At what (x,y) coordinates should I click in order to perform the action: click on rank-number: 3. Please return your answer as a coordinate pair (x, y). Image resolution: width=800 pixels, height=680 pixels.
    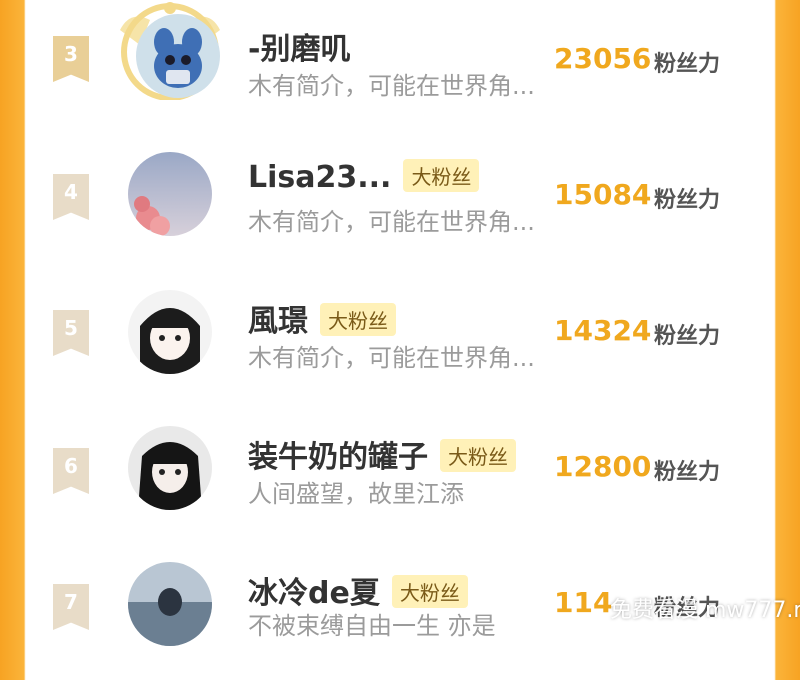
    Looking at the image, I should click on (71, 54).